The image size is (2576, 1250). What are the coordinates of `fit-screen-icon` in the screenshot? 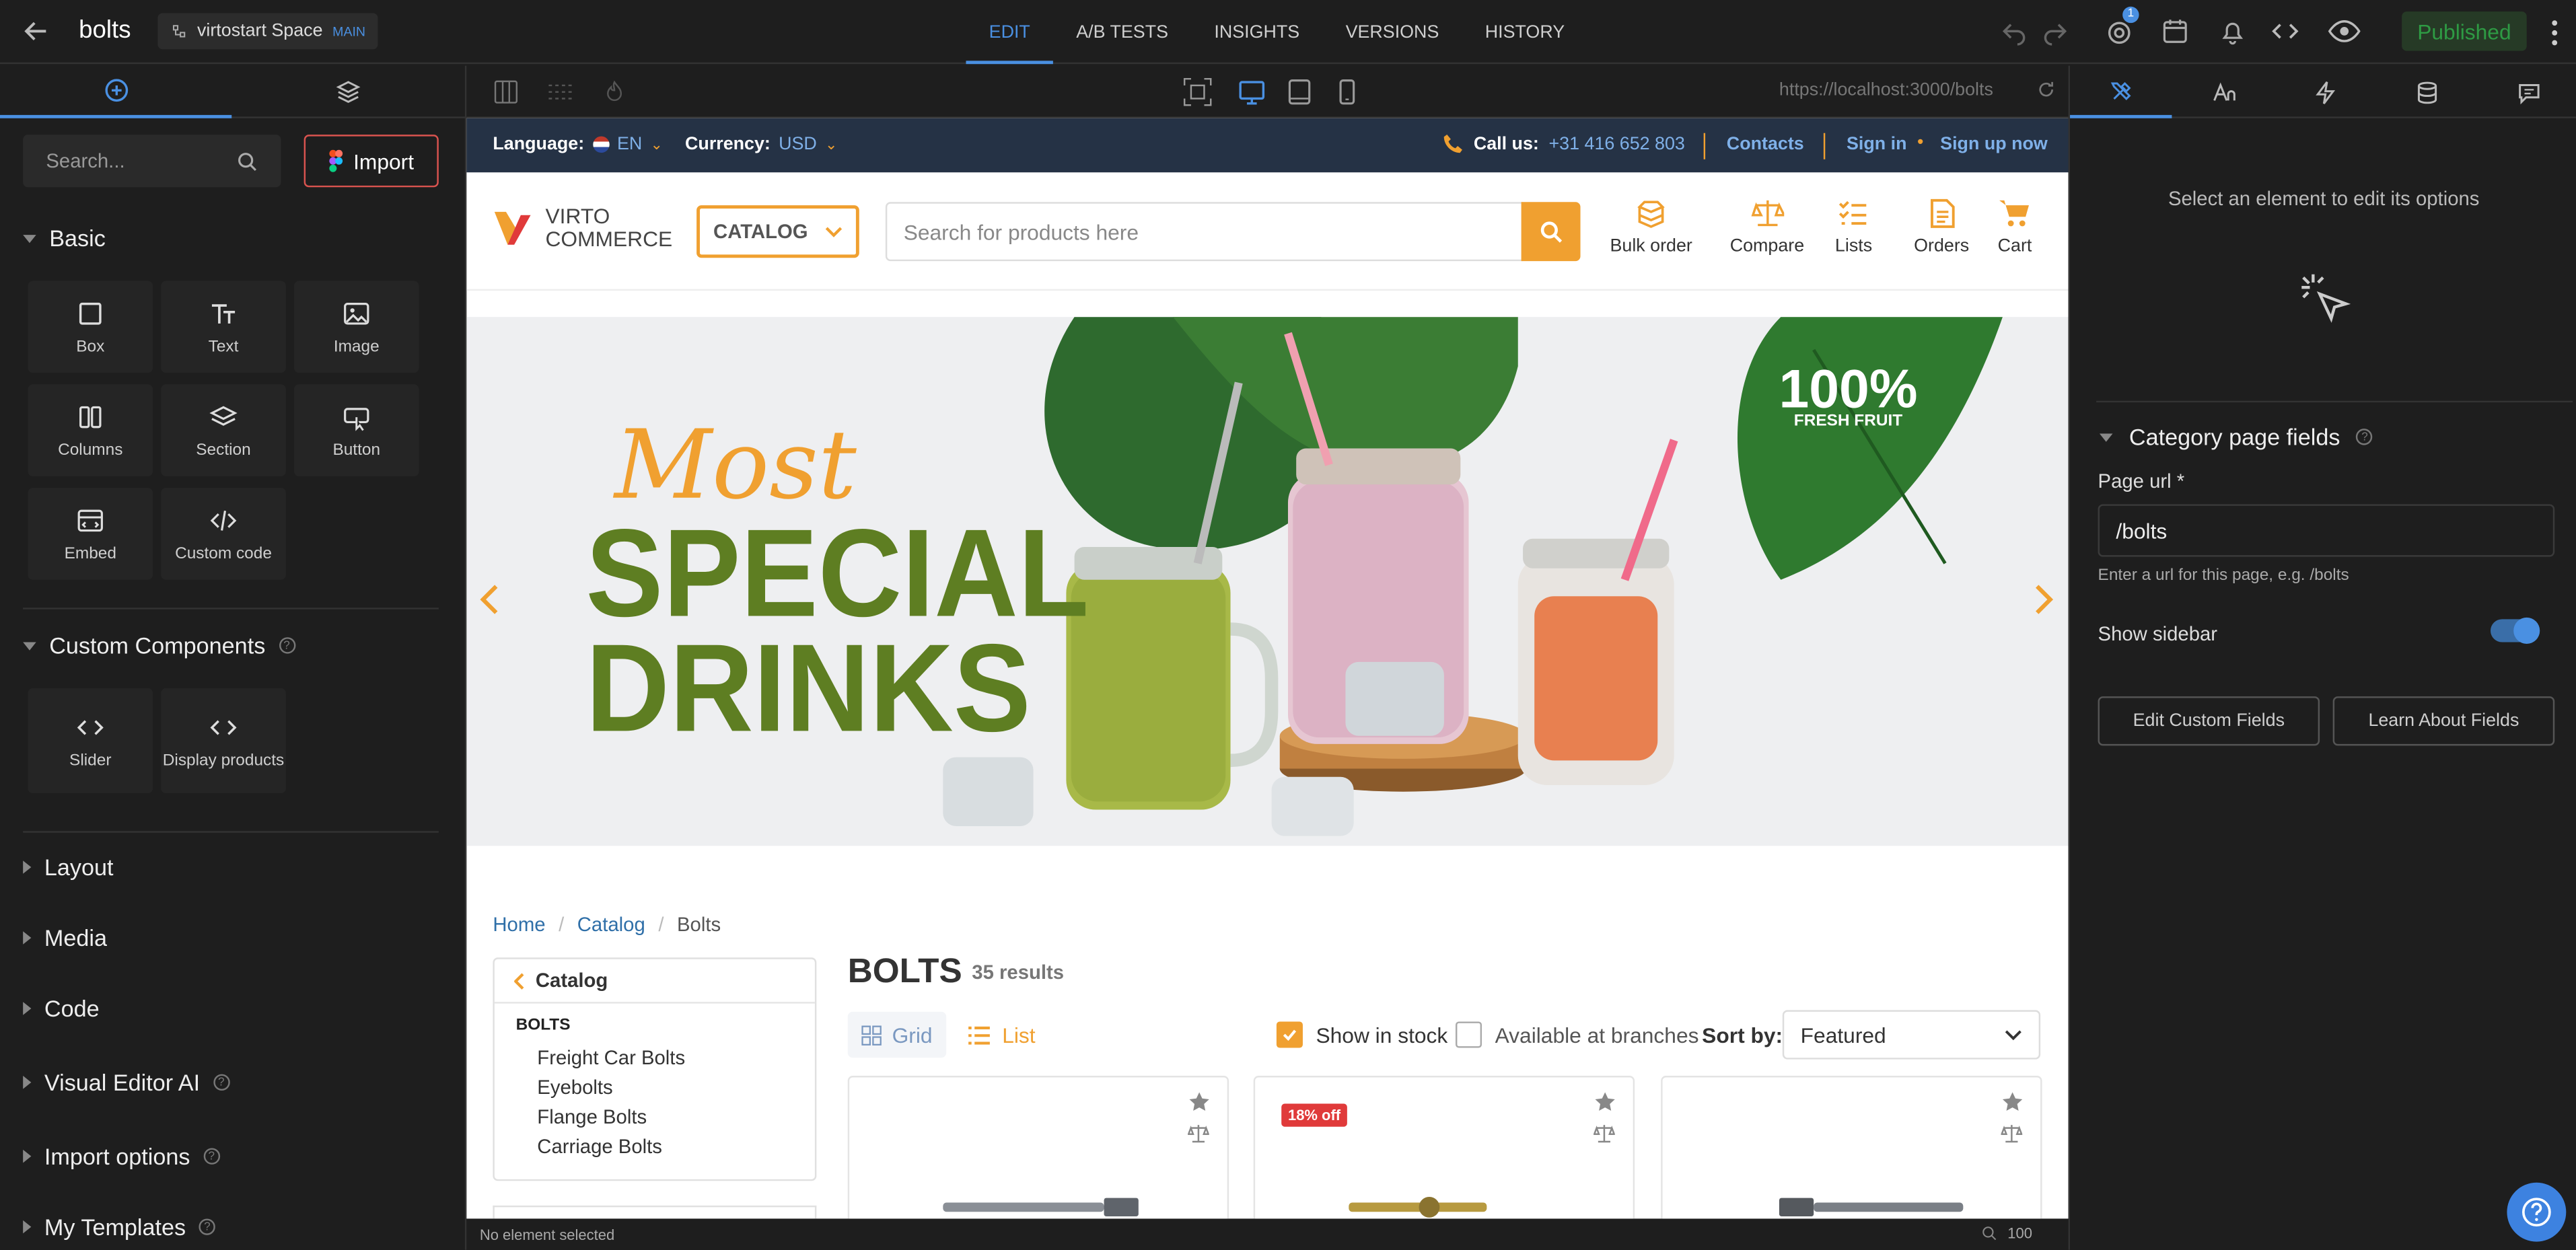 It's located at (1198, 92).